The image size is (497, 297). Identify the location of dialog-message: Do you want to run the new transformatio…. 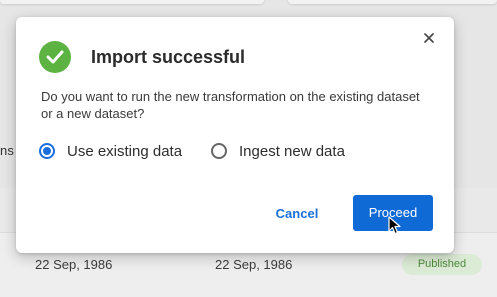
(230, 105).